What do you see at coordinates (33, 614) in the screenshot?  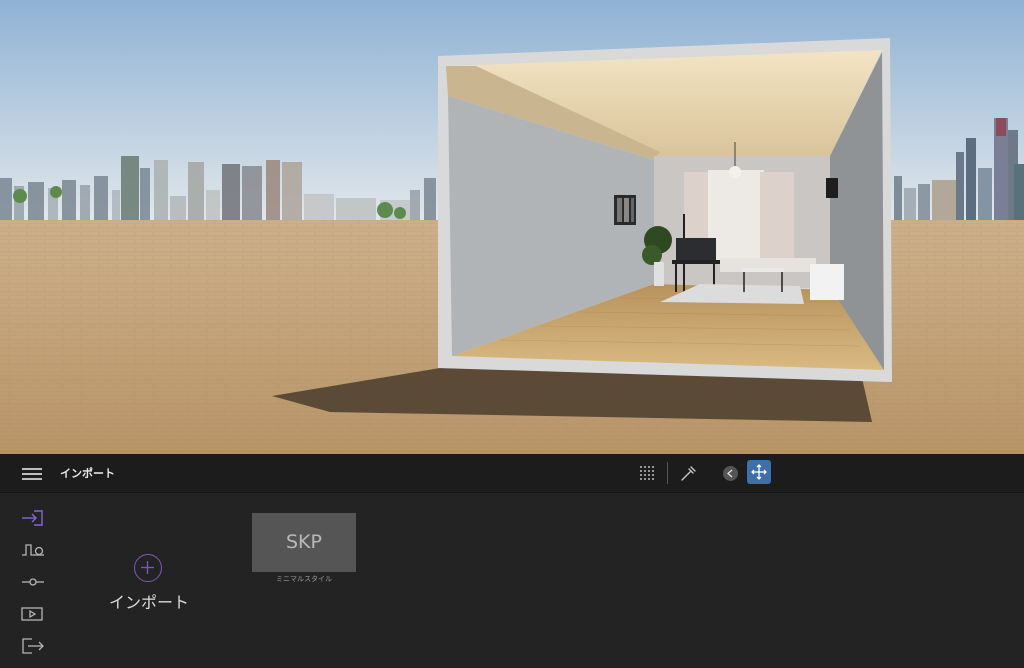 I see `play-icon` at bounding box center [33, 614].